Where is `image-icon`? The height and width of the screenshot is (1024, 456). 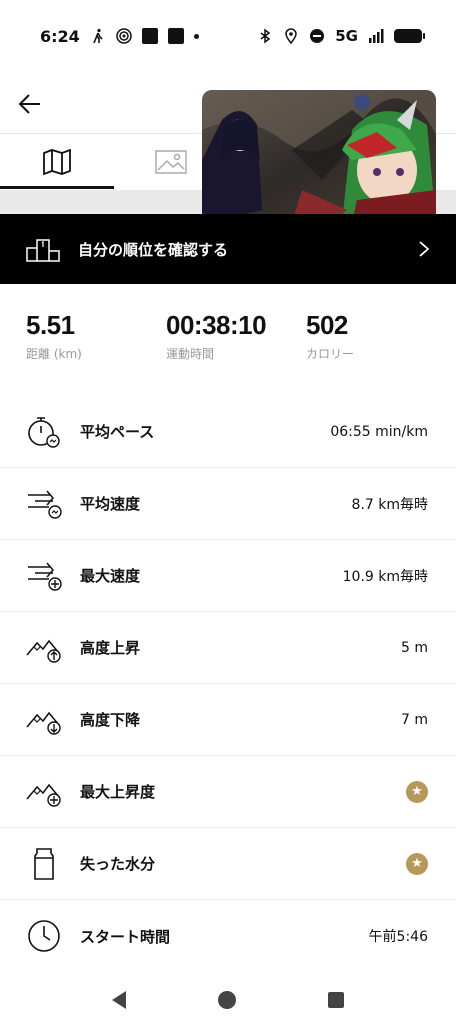 image-icon is located at coordinates (171, 162).